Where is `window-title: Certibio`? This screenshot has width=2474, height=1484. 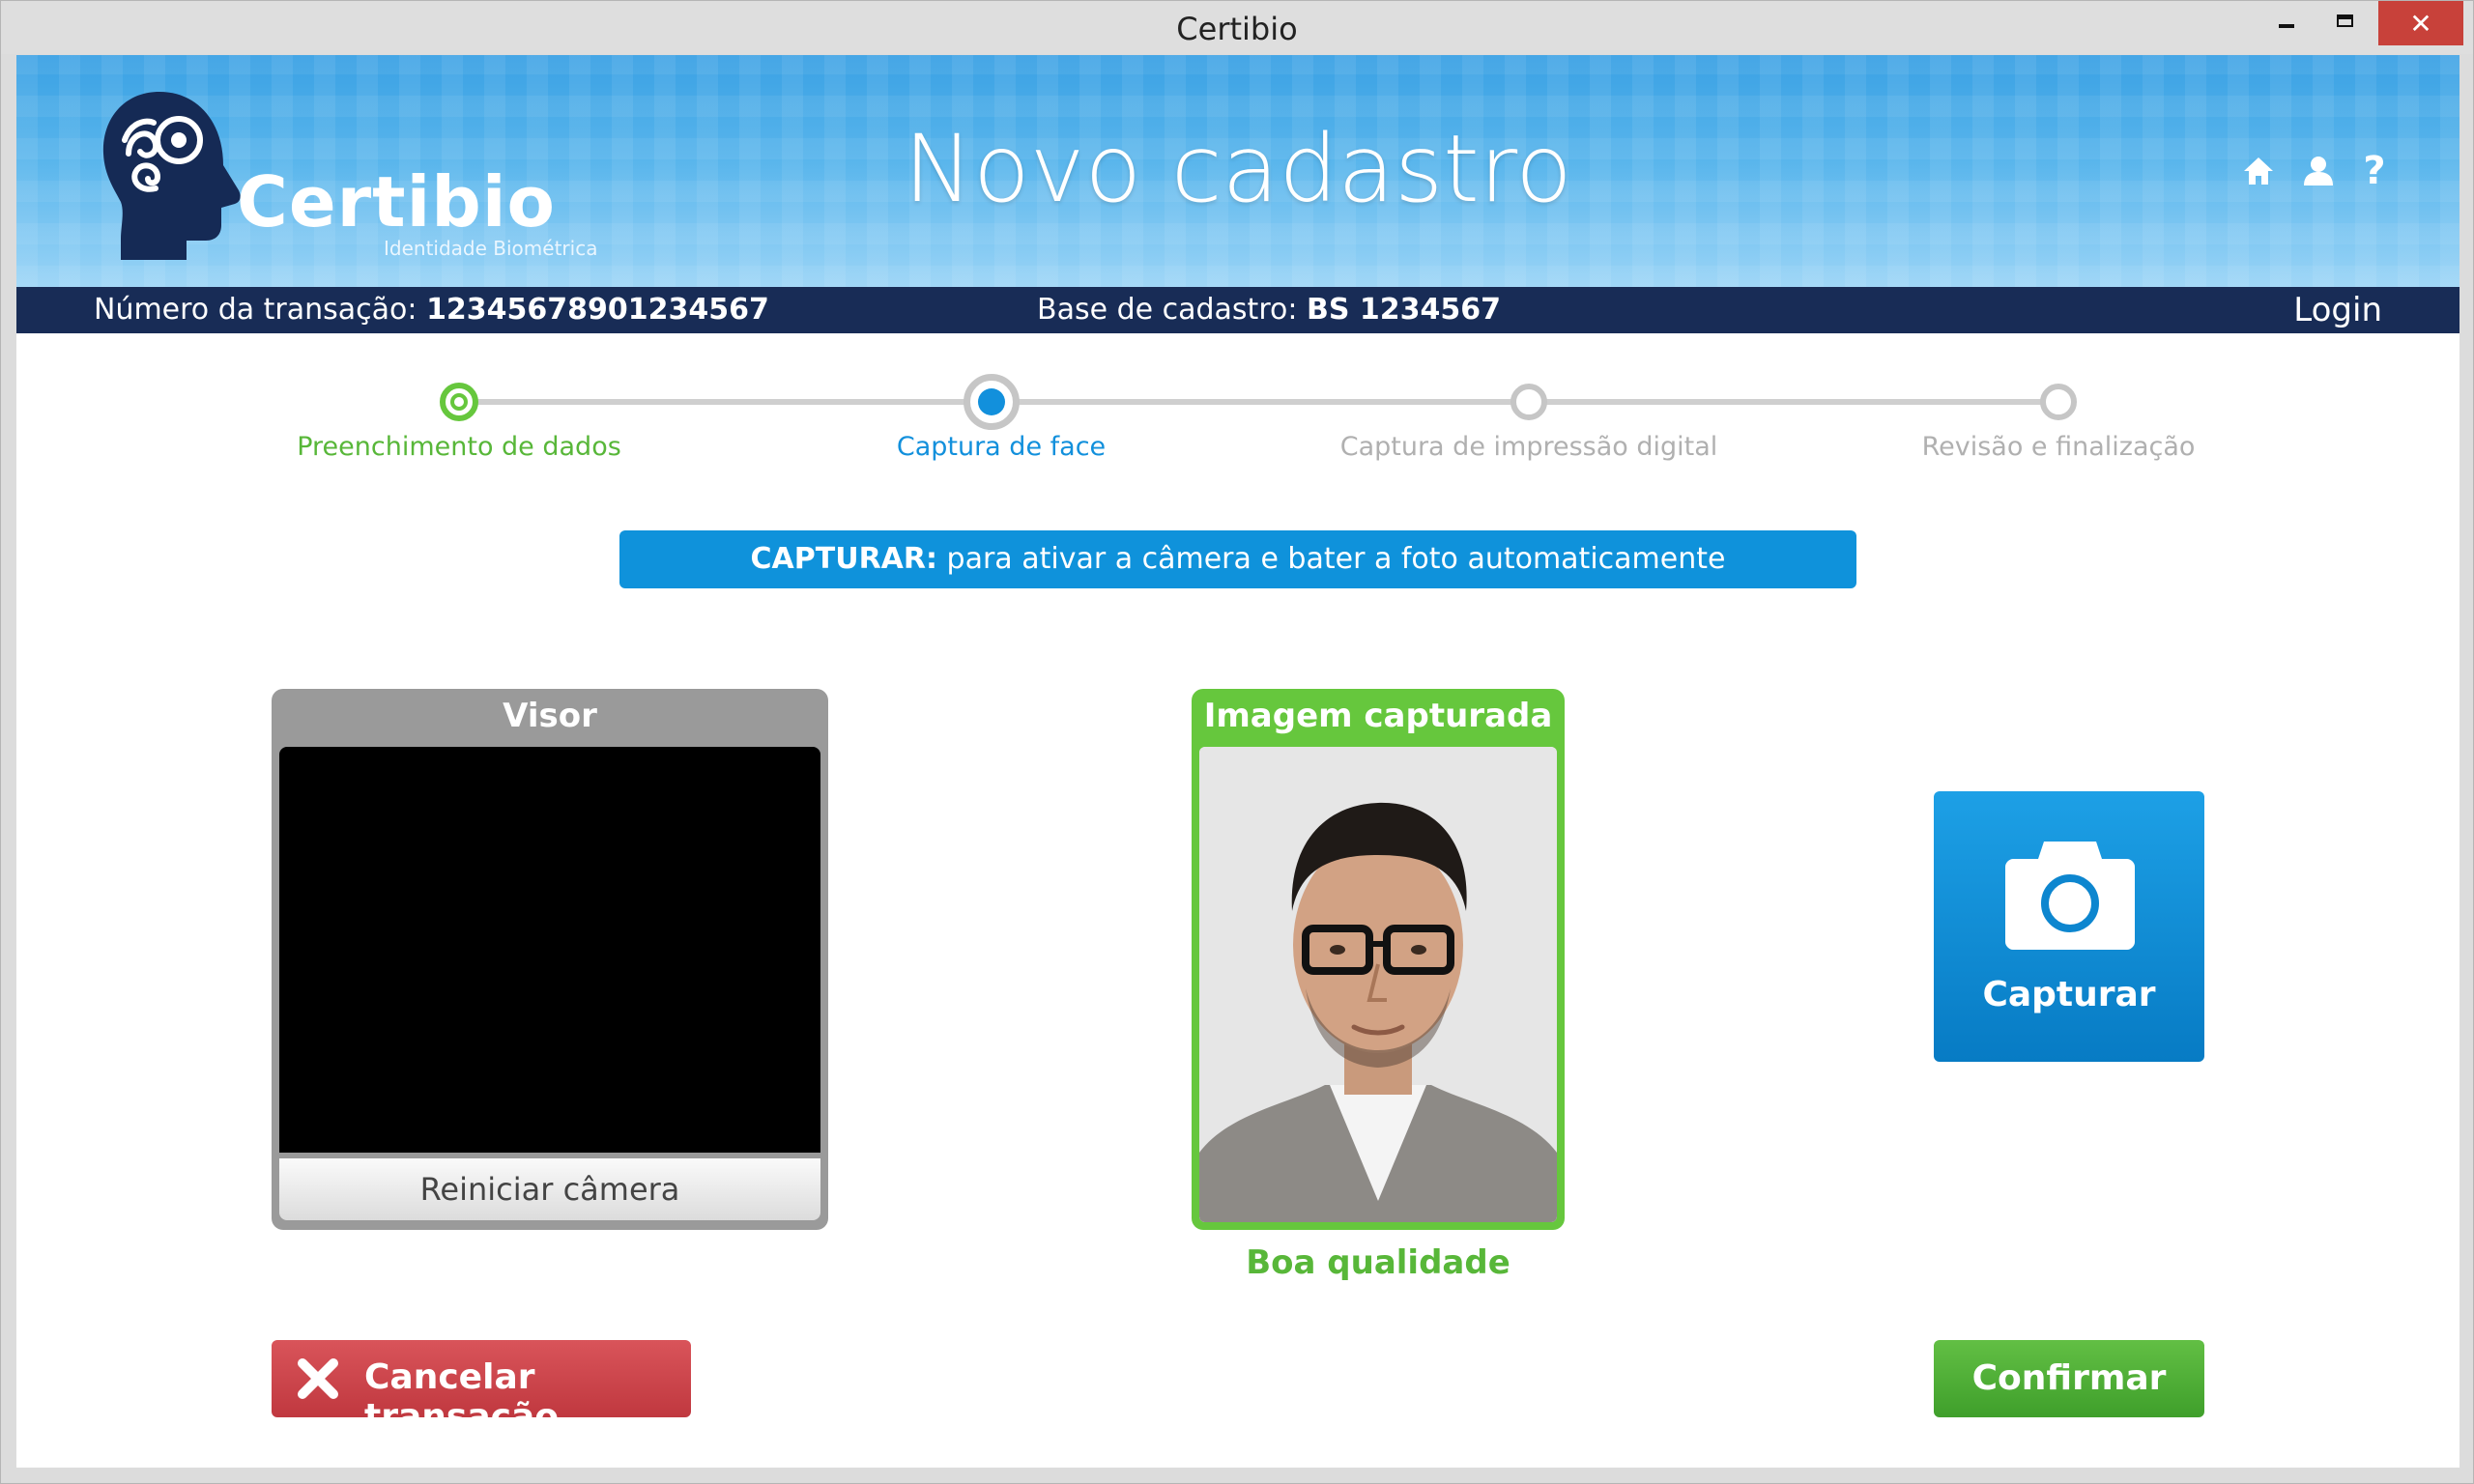 window-title: Certibio is located at coordinates (1237, 29).